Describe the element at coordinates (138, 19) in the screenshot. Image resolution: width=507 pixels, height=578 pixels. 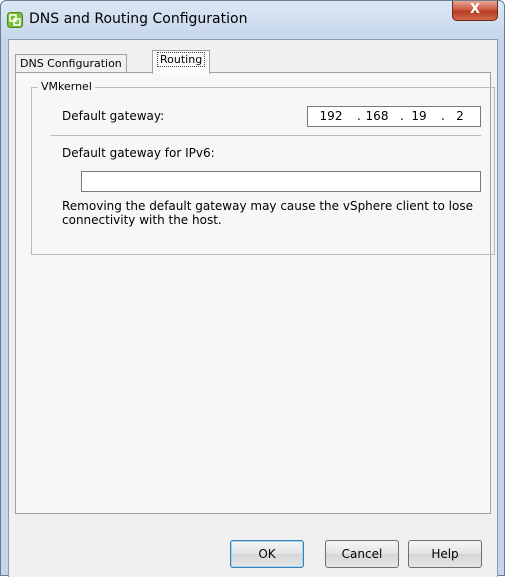
I see `window-title: DNS and Routing Configuration` at that location.